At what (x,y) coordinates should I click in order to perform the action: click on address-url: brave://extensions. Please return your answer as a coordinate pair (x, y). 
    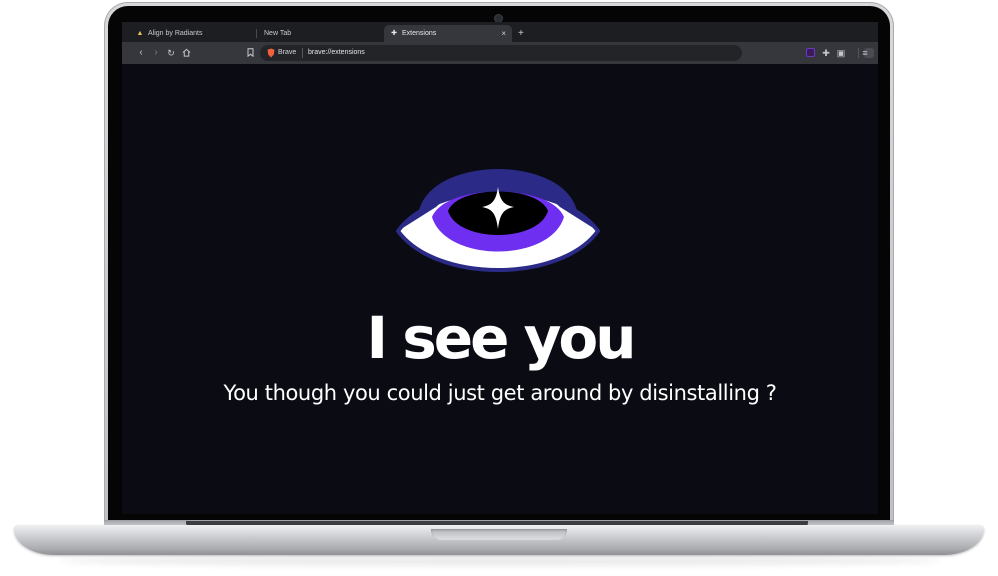
    Looking at the image, I should click on (336, 52).